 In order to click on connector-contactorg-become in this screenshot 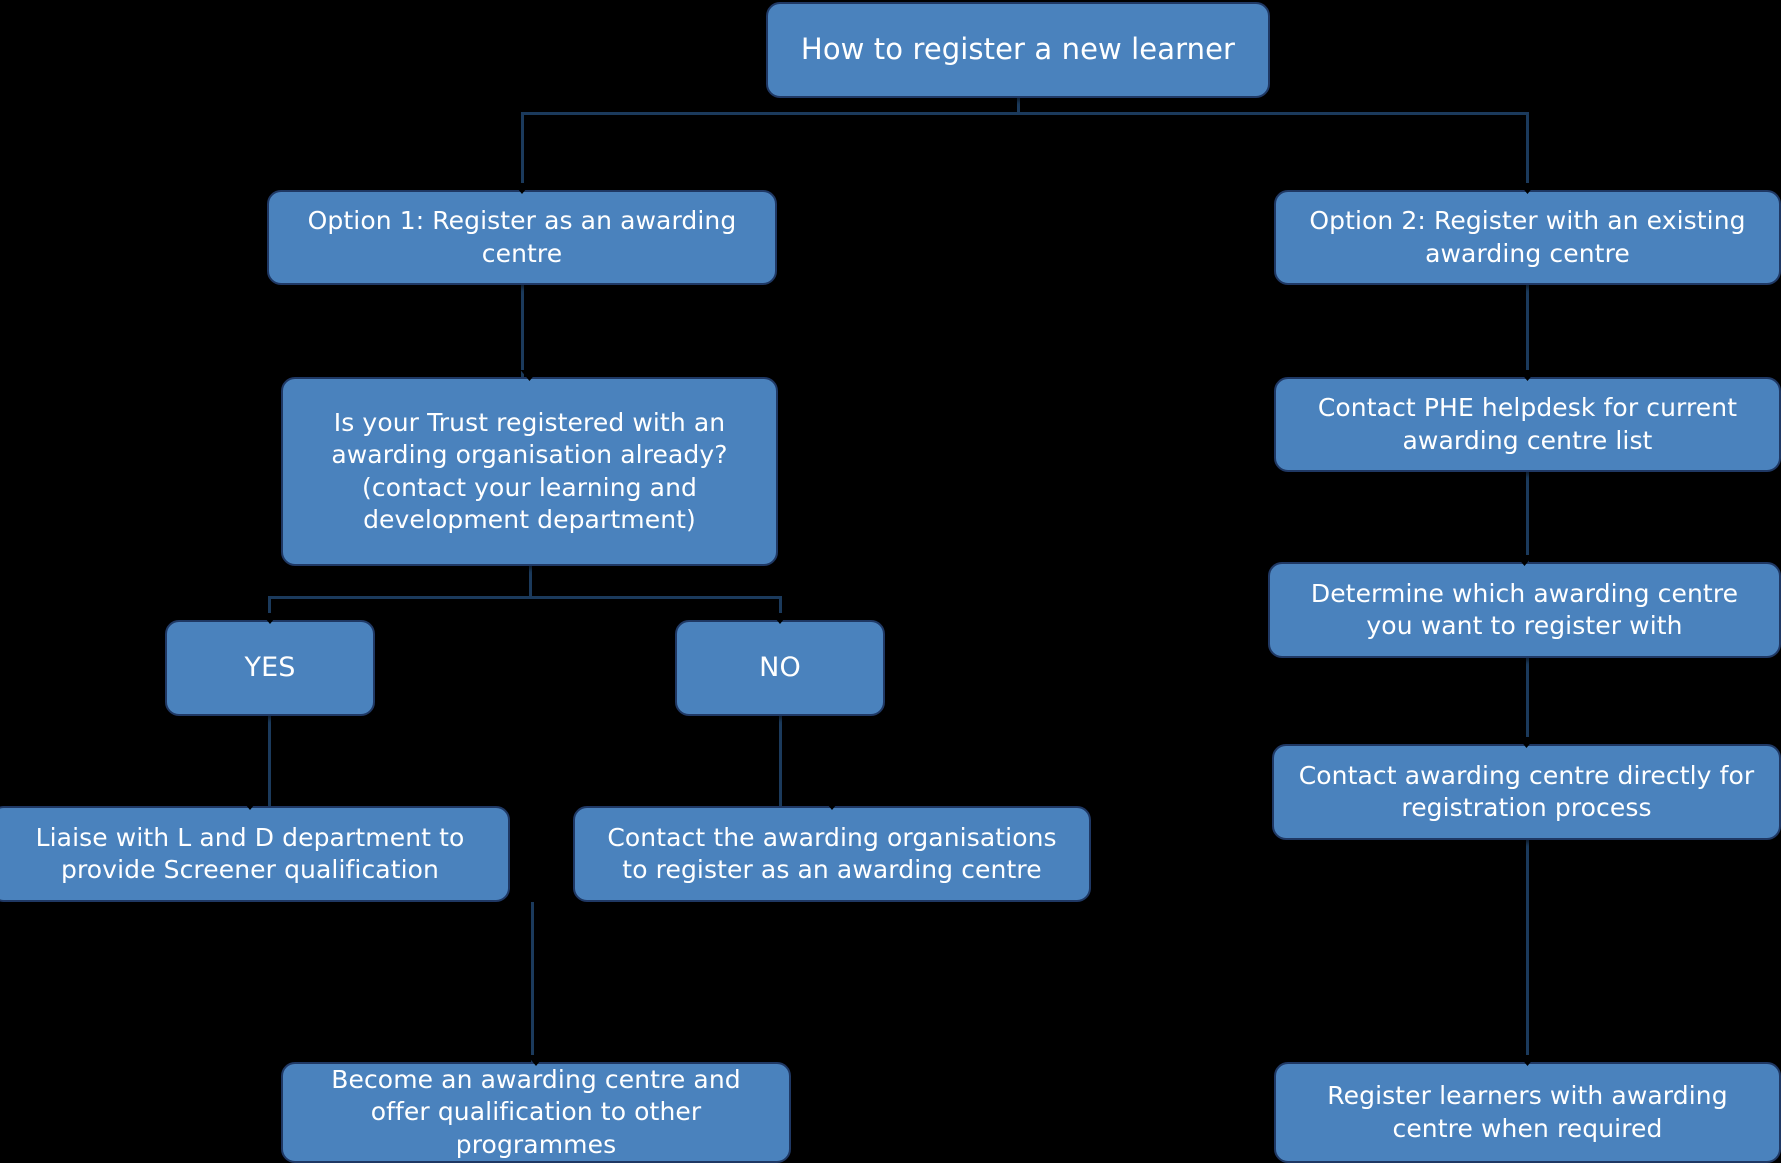, I will do `click(532, 983)`.